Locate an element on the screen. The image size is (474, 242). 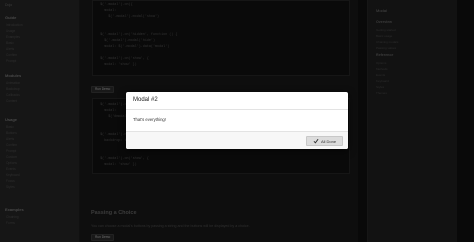
modal-body: That's everything! is located at coordinates (237, 120).